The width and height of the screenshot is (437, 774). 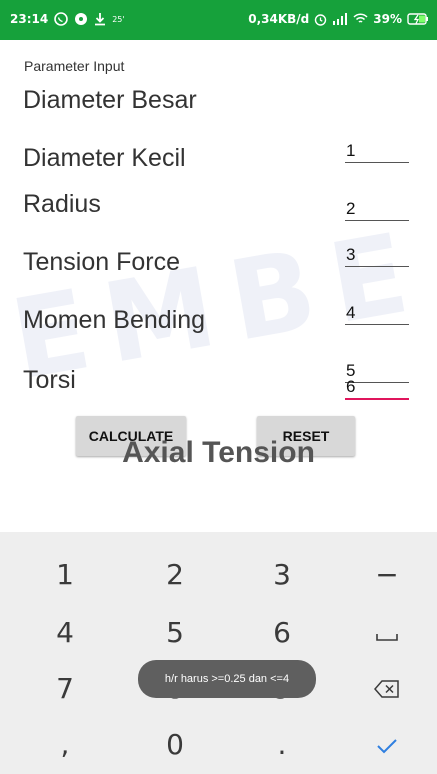 I want to click on battery-charging-icon, so click(x=418, y=19).